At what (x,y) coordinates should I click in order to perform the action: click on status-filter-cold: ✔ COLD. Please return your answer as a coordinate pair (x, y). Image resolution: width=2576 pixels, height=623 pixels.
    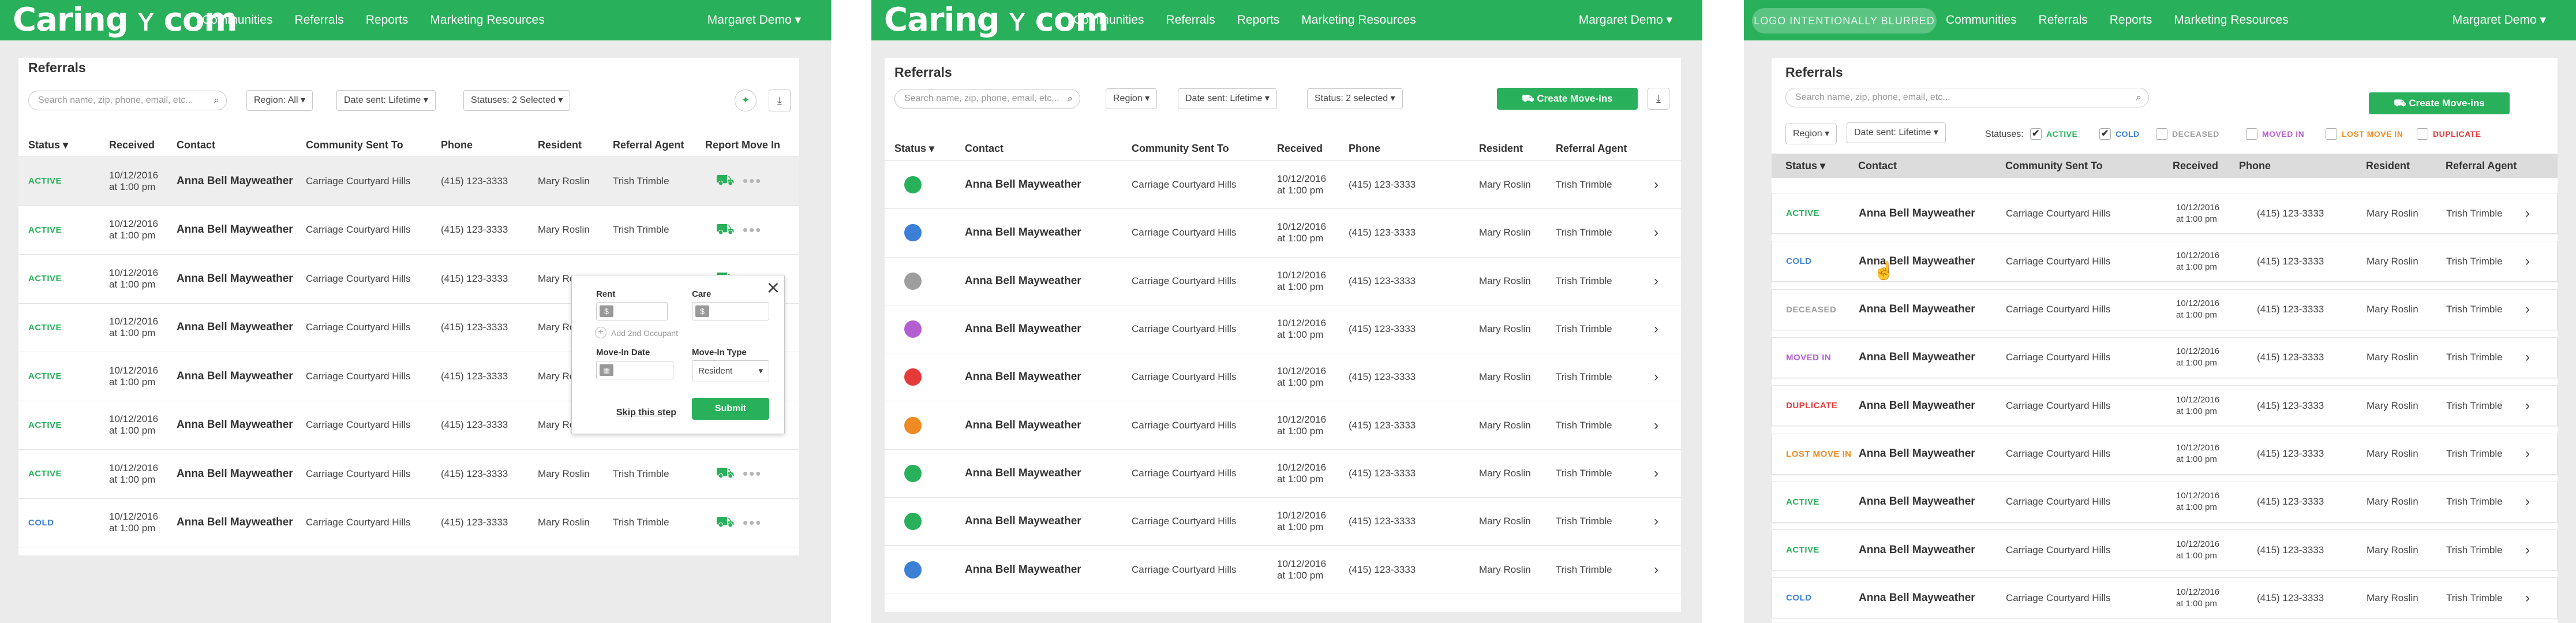
    Looking at the image, I should click on (2119, 134).